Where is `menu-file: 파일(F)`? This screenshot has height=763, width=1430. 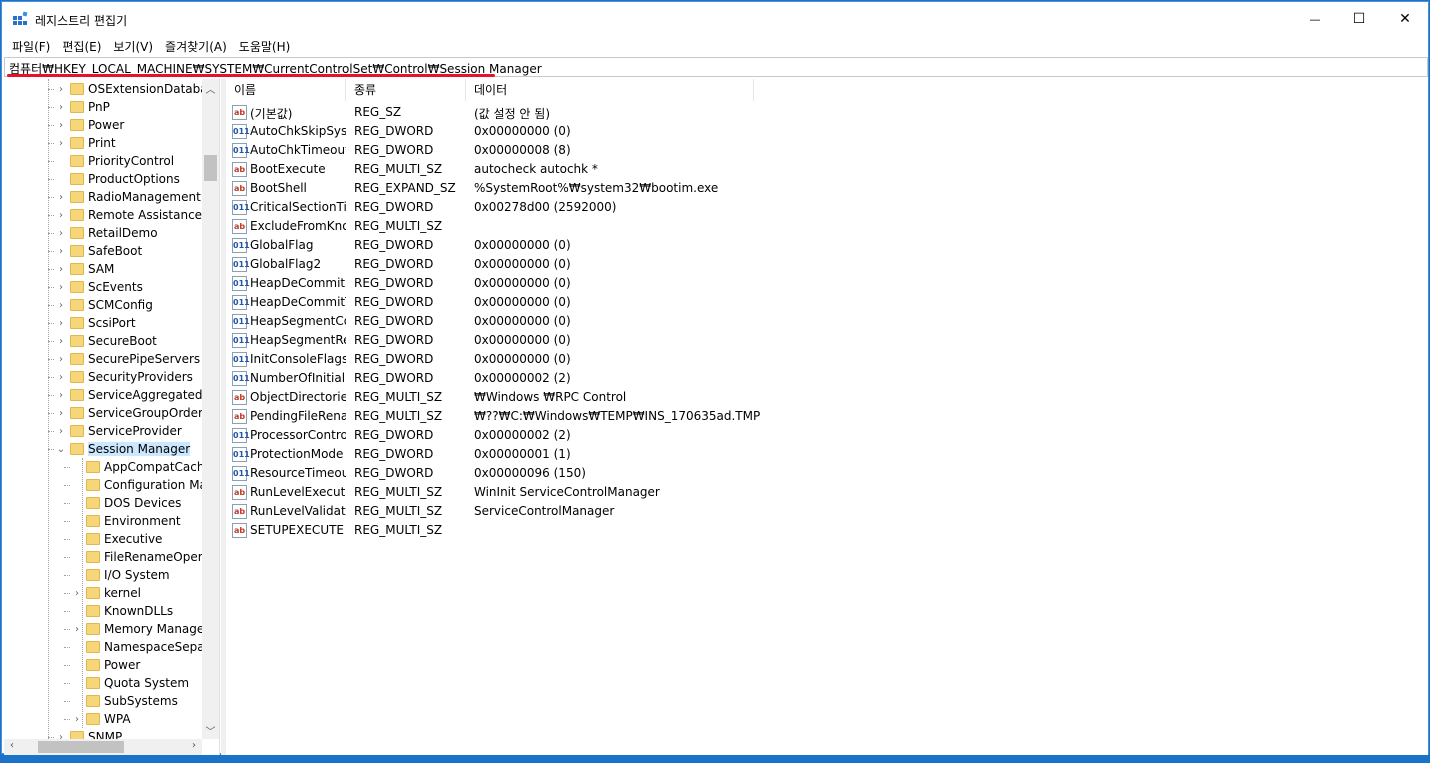
menu-file: 파일(F) is located at coordinates (31, 46).